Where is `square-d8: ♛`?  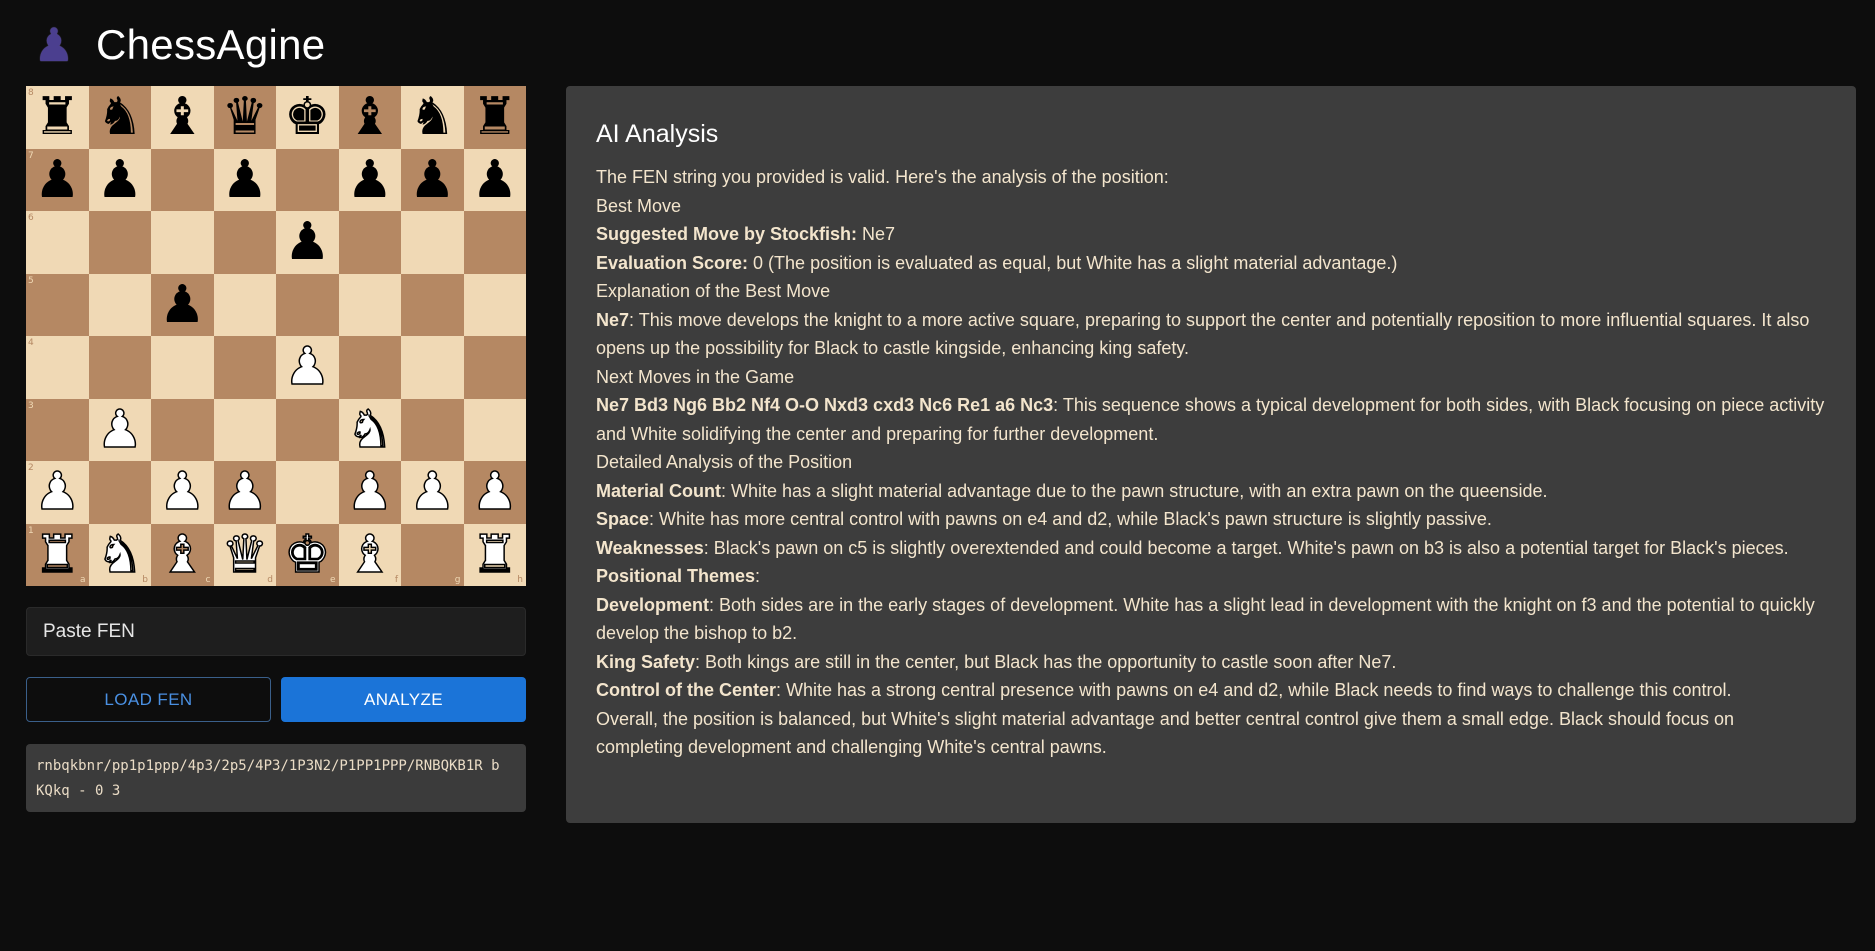 square-d8: ♛ is located at coordinates (244, 117).